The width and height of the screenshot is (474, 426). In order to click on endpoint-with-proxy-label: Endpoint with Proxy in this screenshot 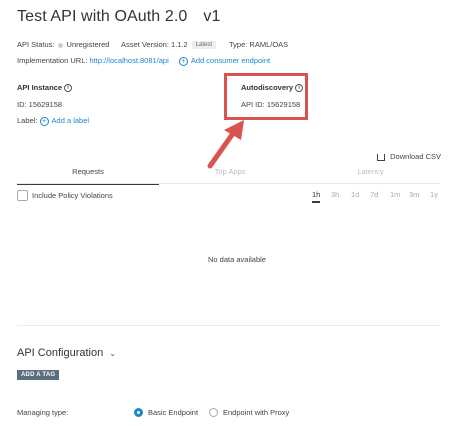, I will do `click(256, 412)`.